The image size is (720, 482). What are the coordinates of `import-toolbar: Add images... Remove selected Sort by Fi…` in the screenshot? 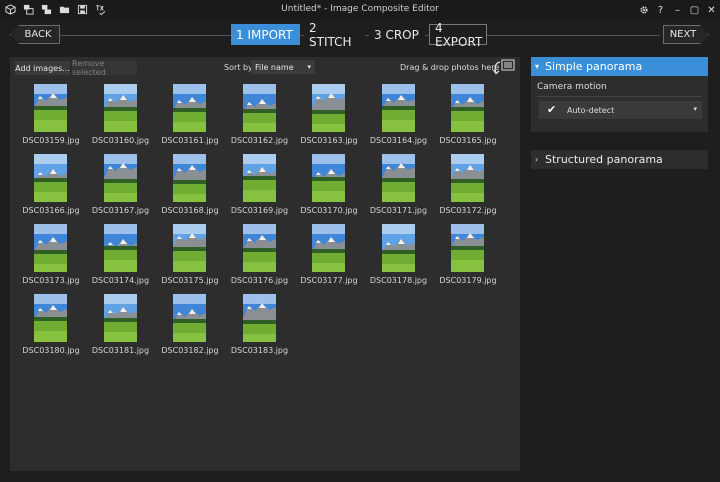 It's located at (265, 68).